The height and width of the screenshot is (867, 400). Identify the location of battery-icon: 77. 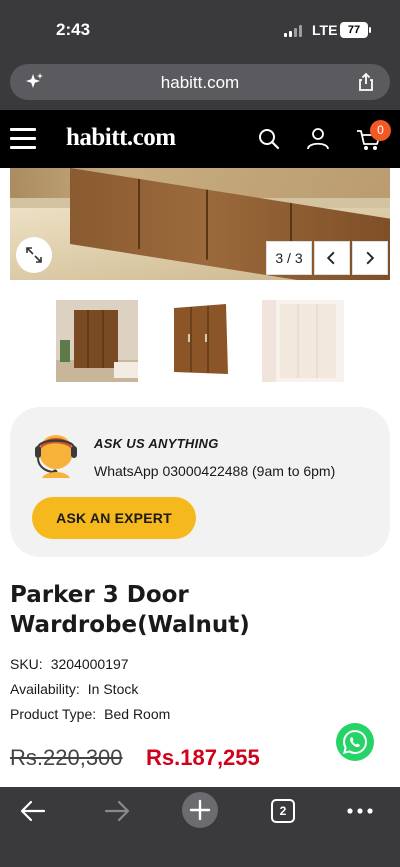
(355, 30).